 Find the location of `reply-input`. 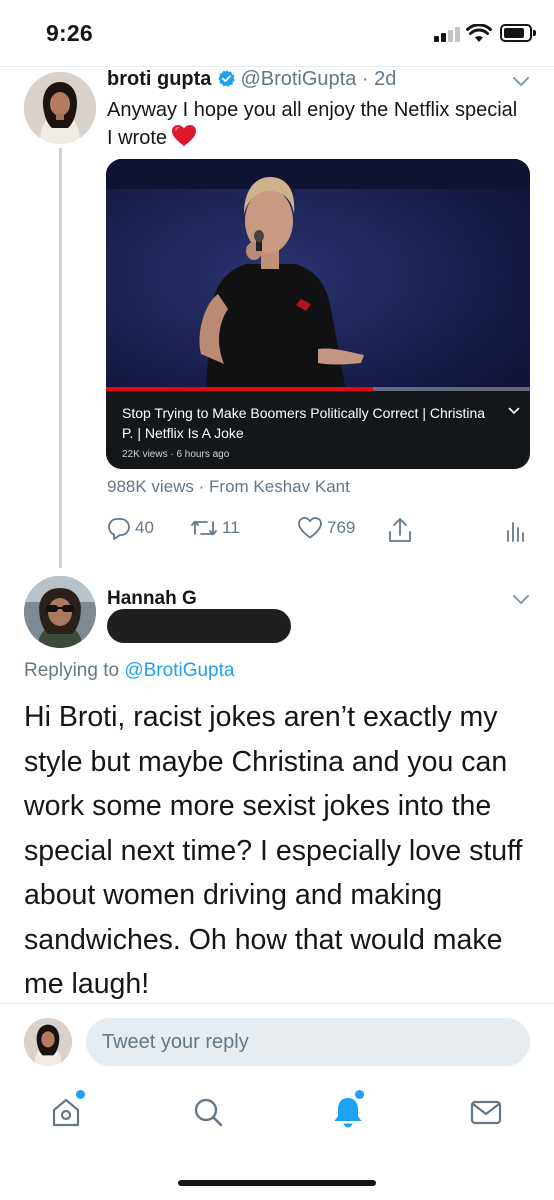

reply-input is located at coordinates (308, 1042).